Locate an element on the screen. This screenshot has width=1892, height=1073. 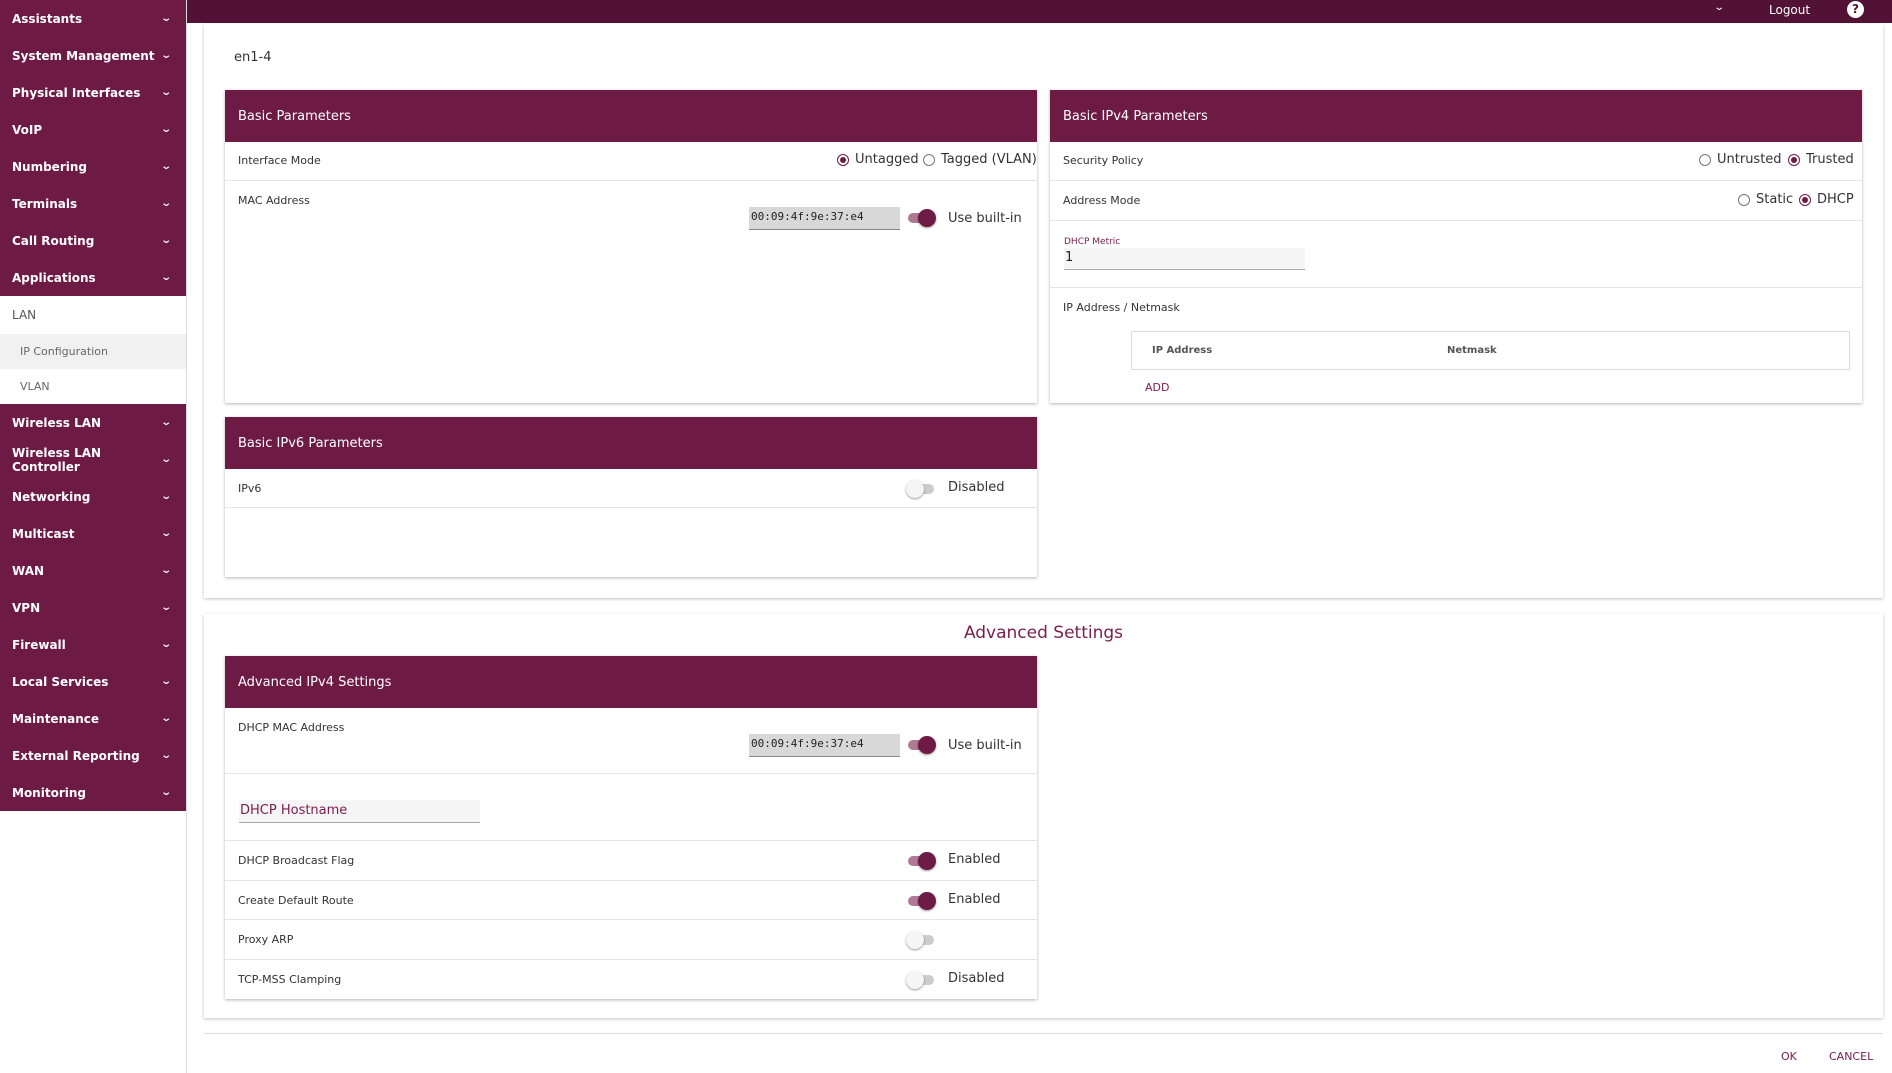
nav-sub-item-ip-configuration: IP Configuration is located at coordinates (93, 351).